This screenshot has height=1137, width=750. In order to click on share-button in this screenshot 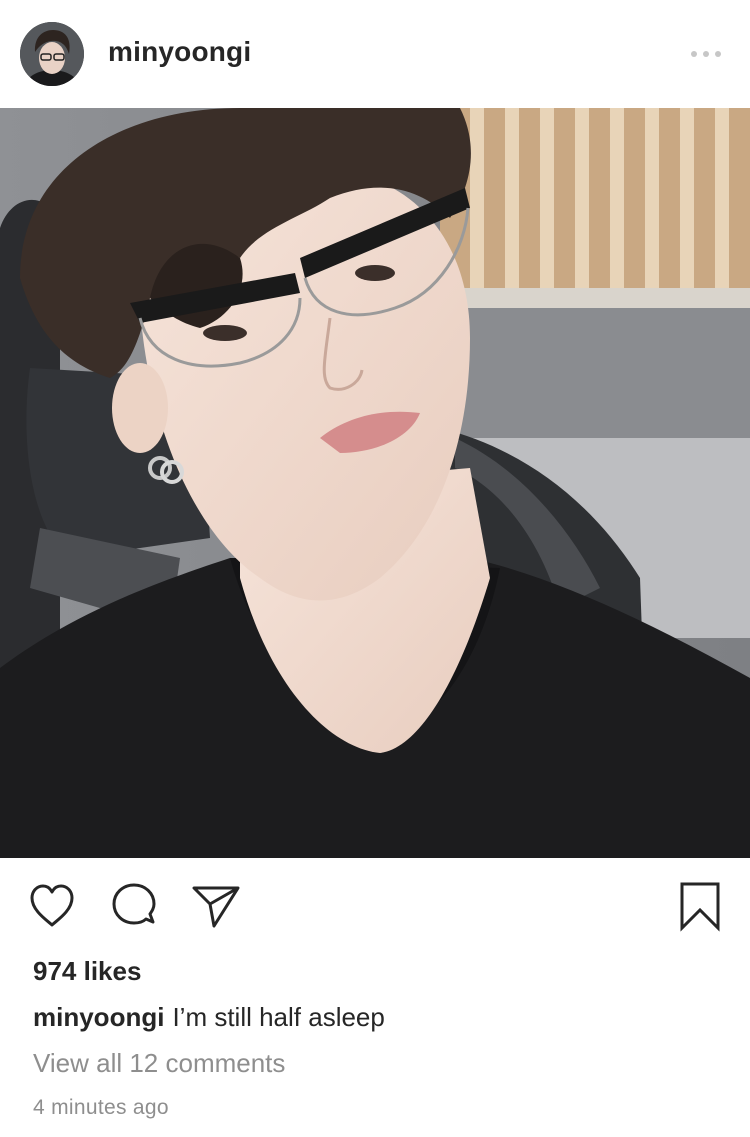, I will do `click(216, 906)`.